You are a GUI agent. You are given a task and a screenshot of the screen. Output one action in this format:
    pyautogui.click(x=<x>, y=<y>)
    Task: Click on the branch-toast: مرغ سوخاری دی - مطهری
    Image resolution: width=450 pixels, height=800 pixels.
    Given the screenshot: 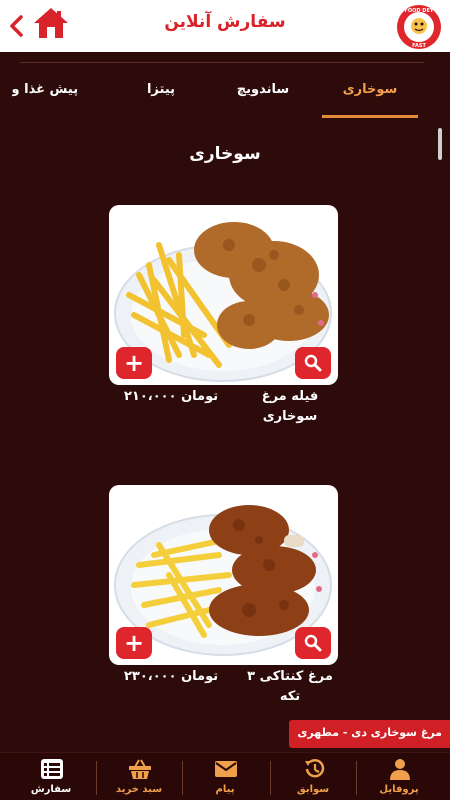 What is the action you would take?
    pyautogui.click(x=369, y=734)
    